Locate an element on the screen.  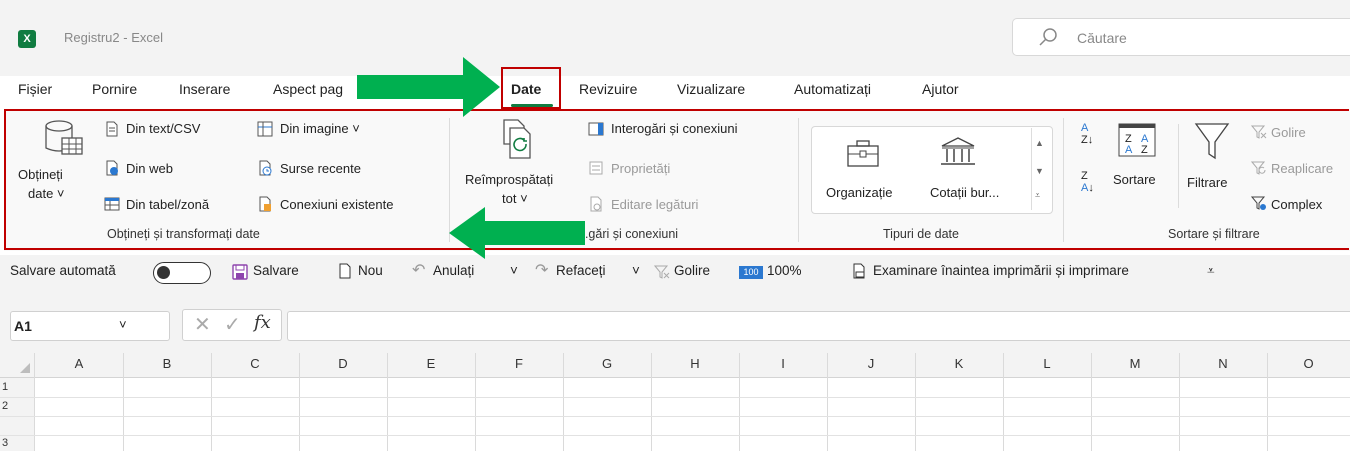
column-header-l: L is located at coordinates (1047, 363).